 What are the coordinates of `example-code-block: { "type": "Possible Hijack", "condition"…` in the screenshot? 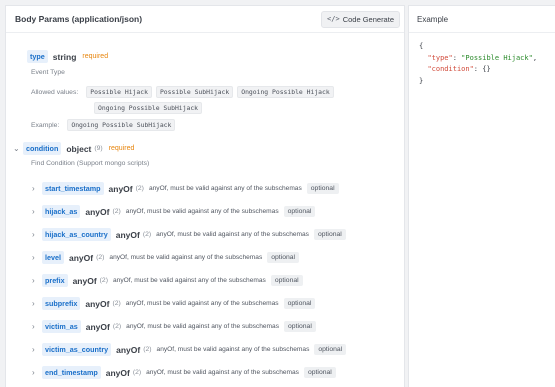 It's located at (478, 63).